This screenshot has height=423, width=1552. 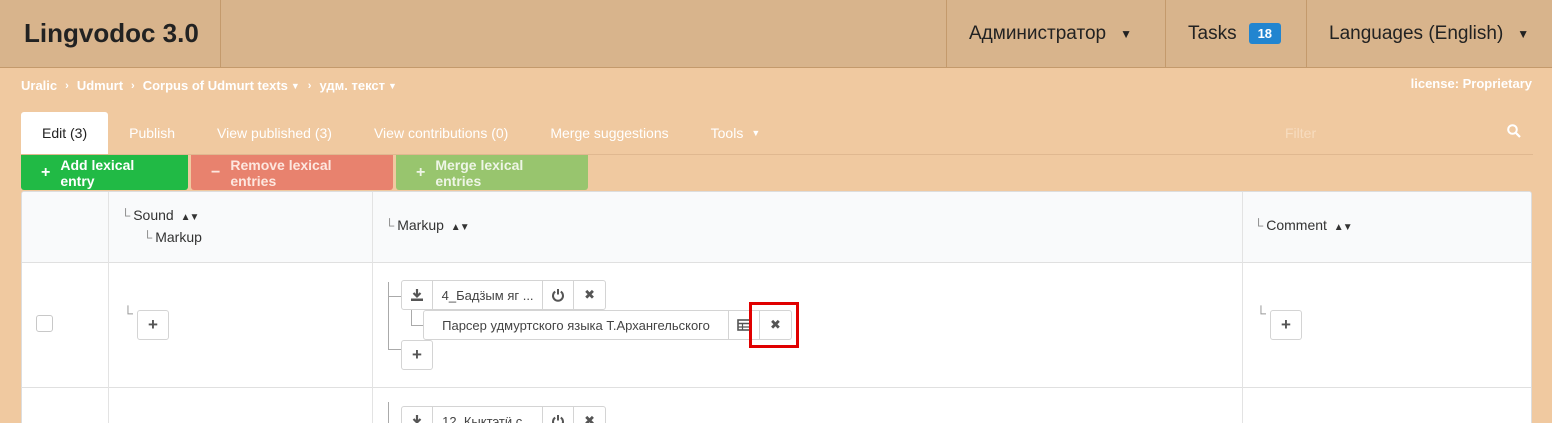 I want to click on add-lexical-entry-label: Add lexical entry, so click(x=97, y=172).